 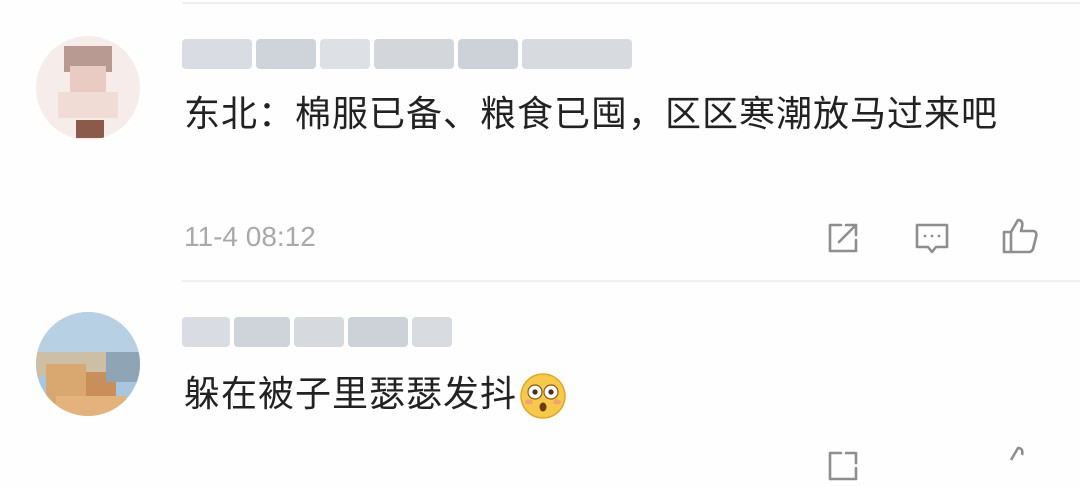 I want to click on comment-text-content: 躲在被子里瑟瑟发抖, so click(x=351, y=394).